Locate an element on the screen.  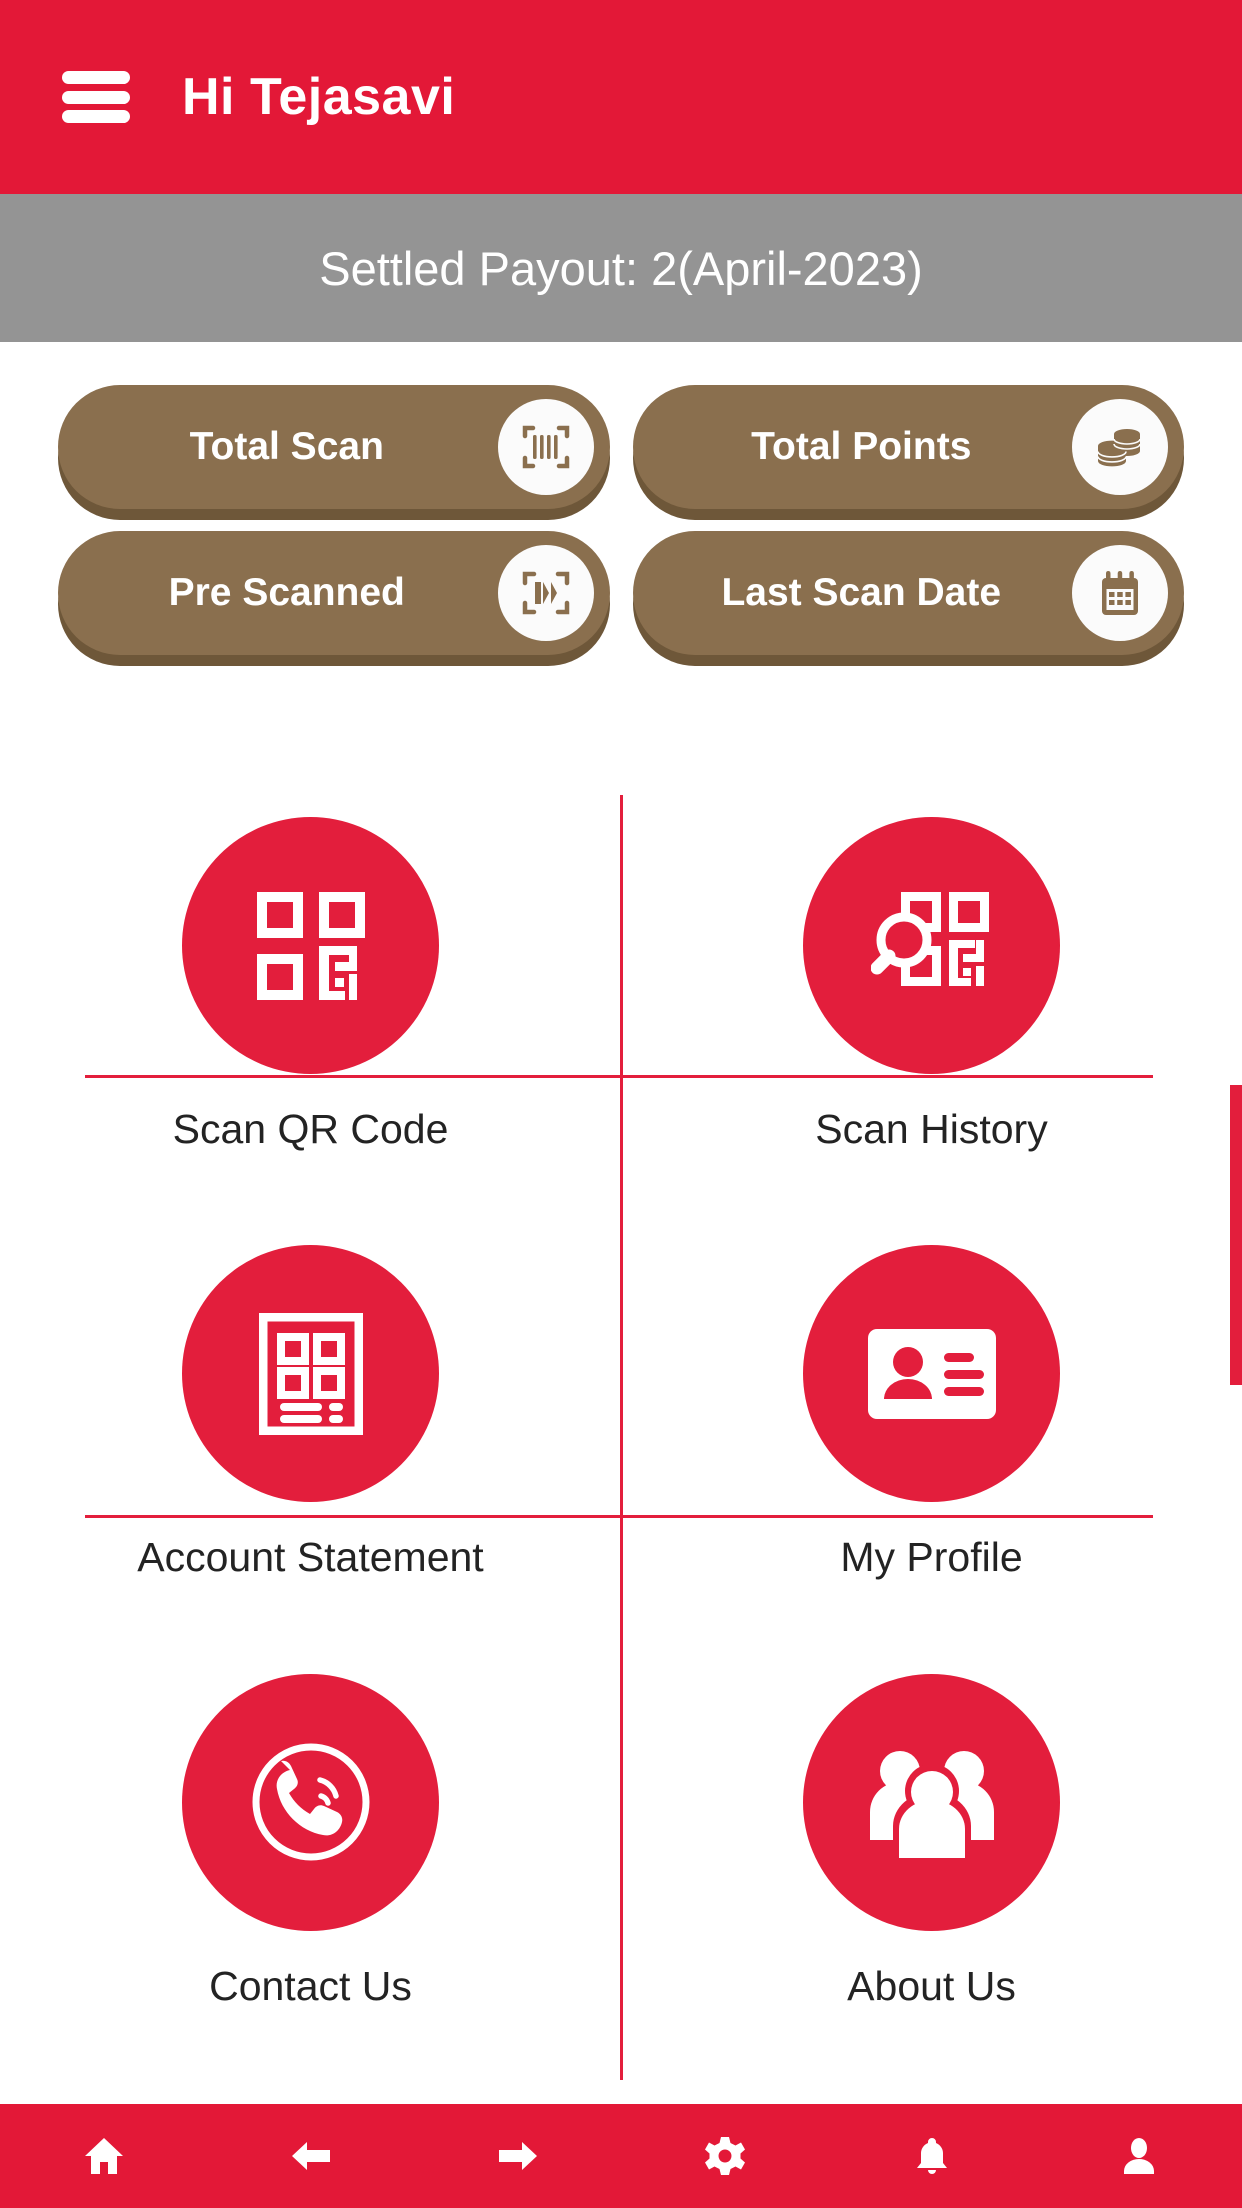
menu-item-scan-qr-code: Scan QR Code is located at coordinates (310, 1009).